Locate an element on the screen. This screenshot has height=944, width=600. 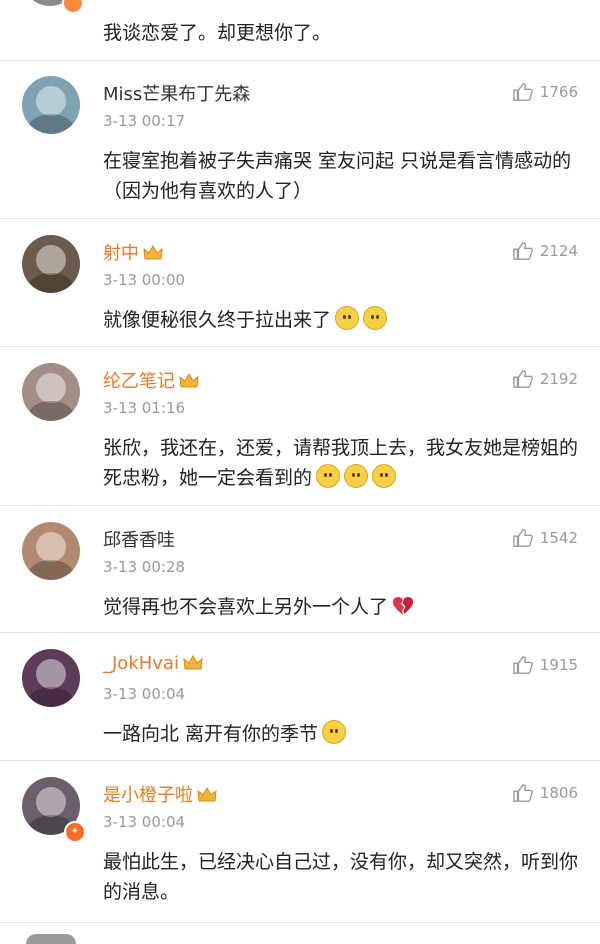
comment-partial-top: 我谈恋爱了。却更想你了。 is located at coordinates (300, 30).